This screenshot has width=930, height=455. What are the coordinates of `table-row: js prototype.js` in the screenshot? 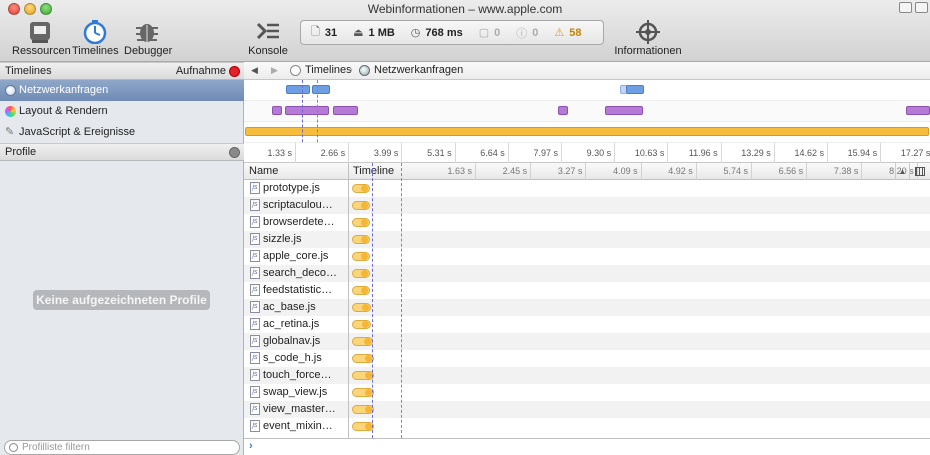 It's located at (587, 188).